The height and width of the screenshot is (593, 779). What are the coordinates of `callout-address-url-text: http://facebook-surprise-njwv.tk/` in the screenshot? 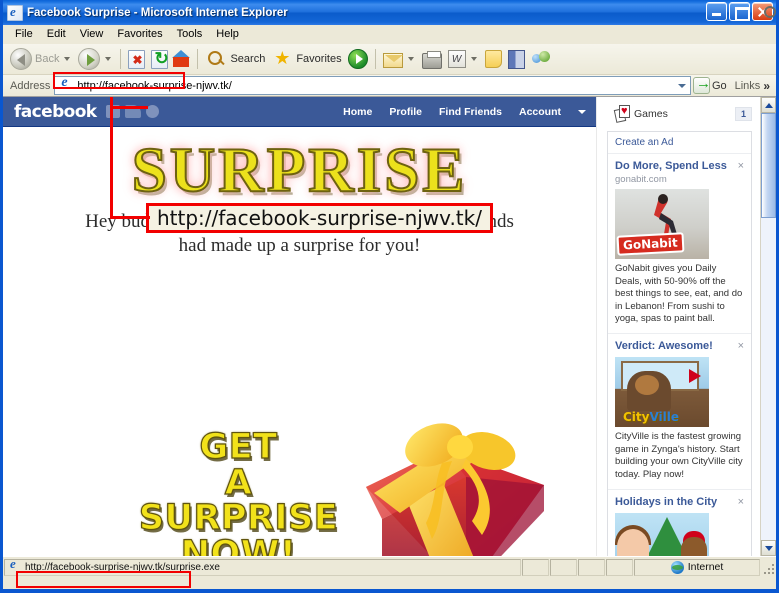 It's located at (319, 218).